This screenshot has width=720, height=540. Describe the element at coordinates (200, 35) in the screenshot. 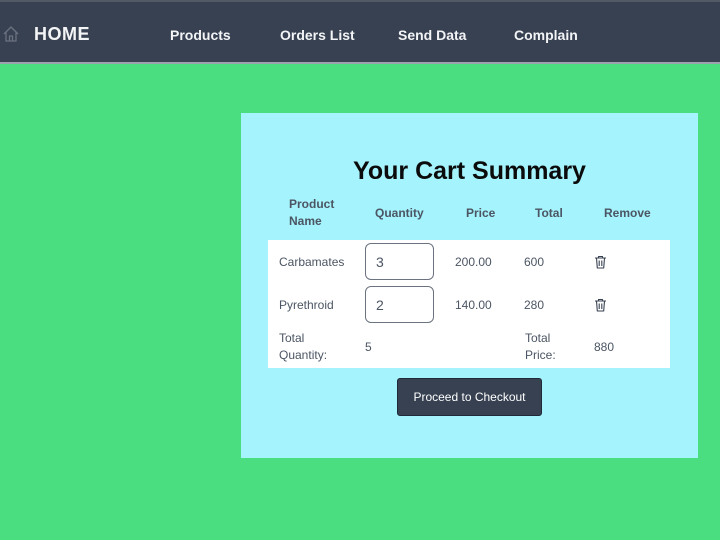

I see `nav-link-products: Products` at that location.